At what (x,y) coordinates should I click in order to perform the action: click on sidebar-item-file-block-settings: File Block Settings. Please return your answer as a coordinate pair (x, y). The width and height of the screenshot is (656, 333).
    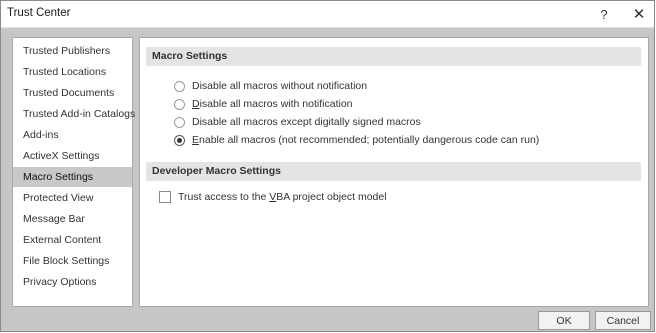
    Looking at the image, I should click on (72, 261).